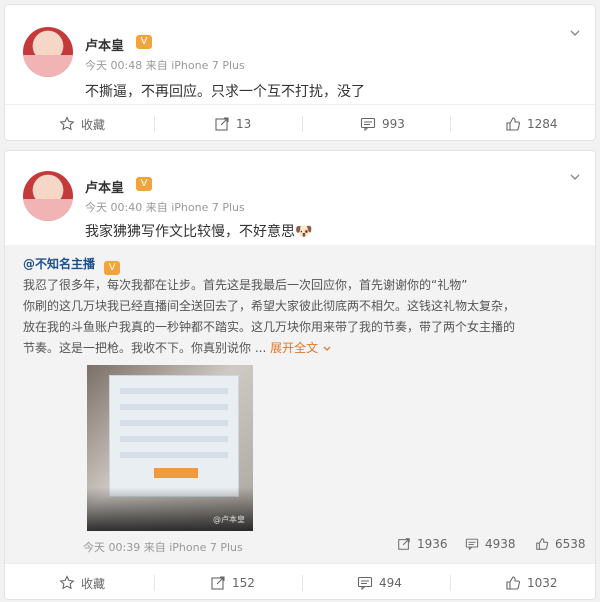 The height and width of the screenshot is (602, 600). What do you see at coordinates (304, 232) in the screenshot?
I see `dog-emoji-icon: 🐶` at bounding box center [304, 232].